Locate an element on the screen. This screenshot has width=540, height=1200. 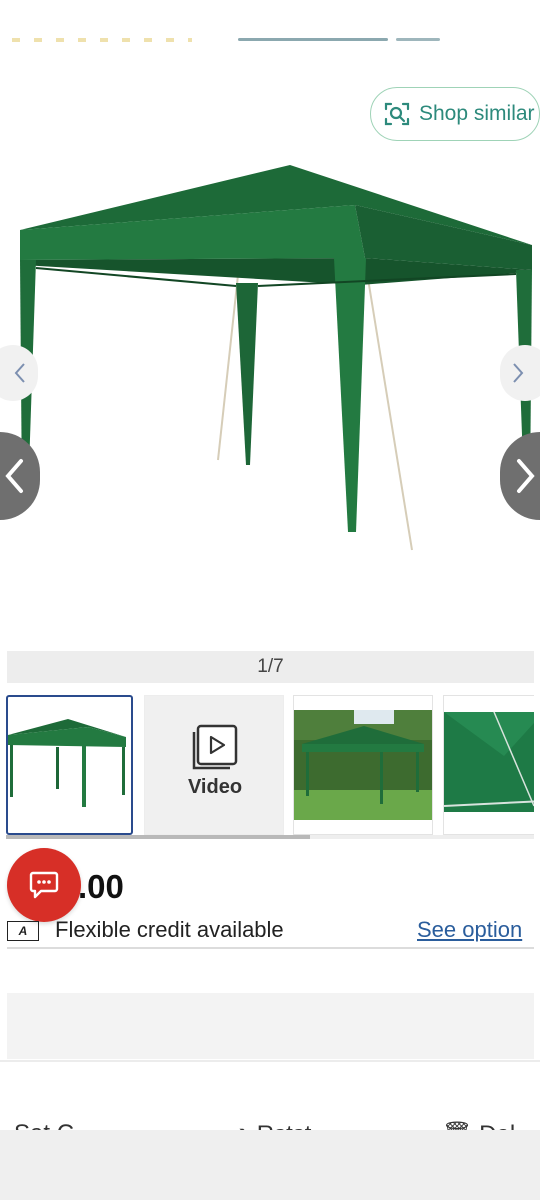
visual-search-icon is located at coordinates (397, 114).